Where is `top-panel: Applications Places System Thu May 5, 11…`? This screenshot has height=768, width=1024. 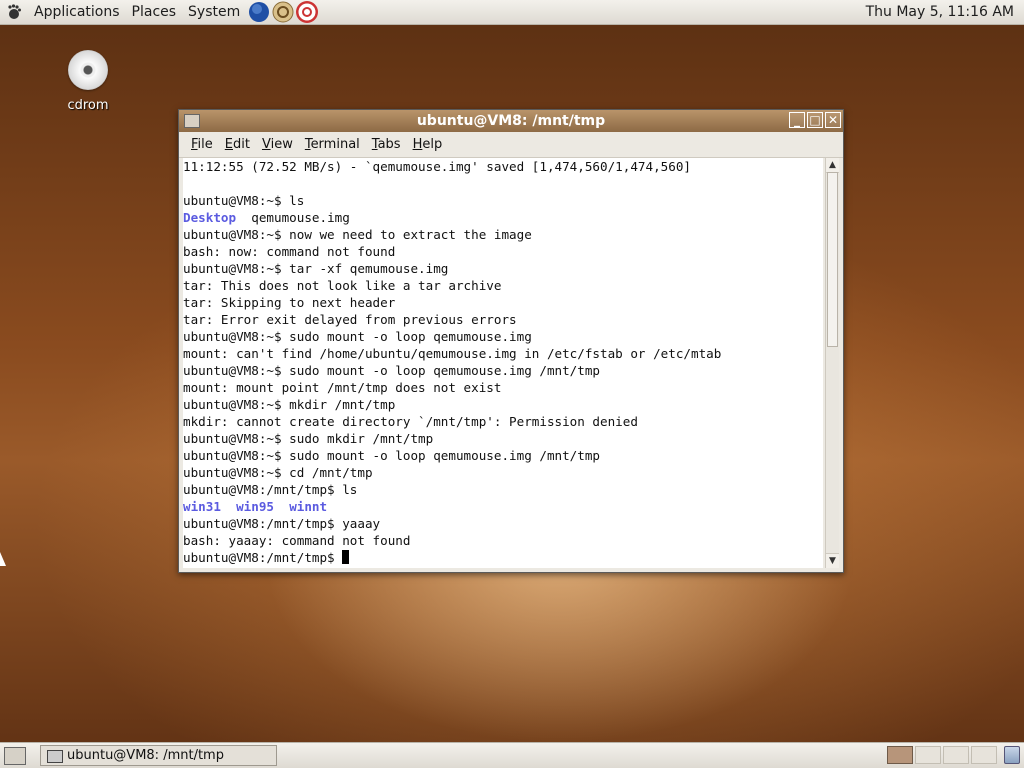
top-panel: Applications Places System Thu May 5, 11… is located at coordinates (512, 12).